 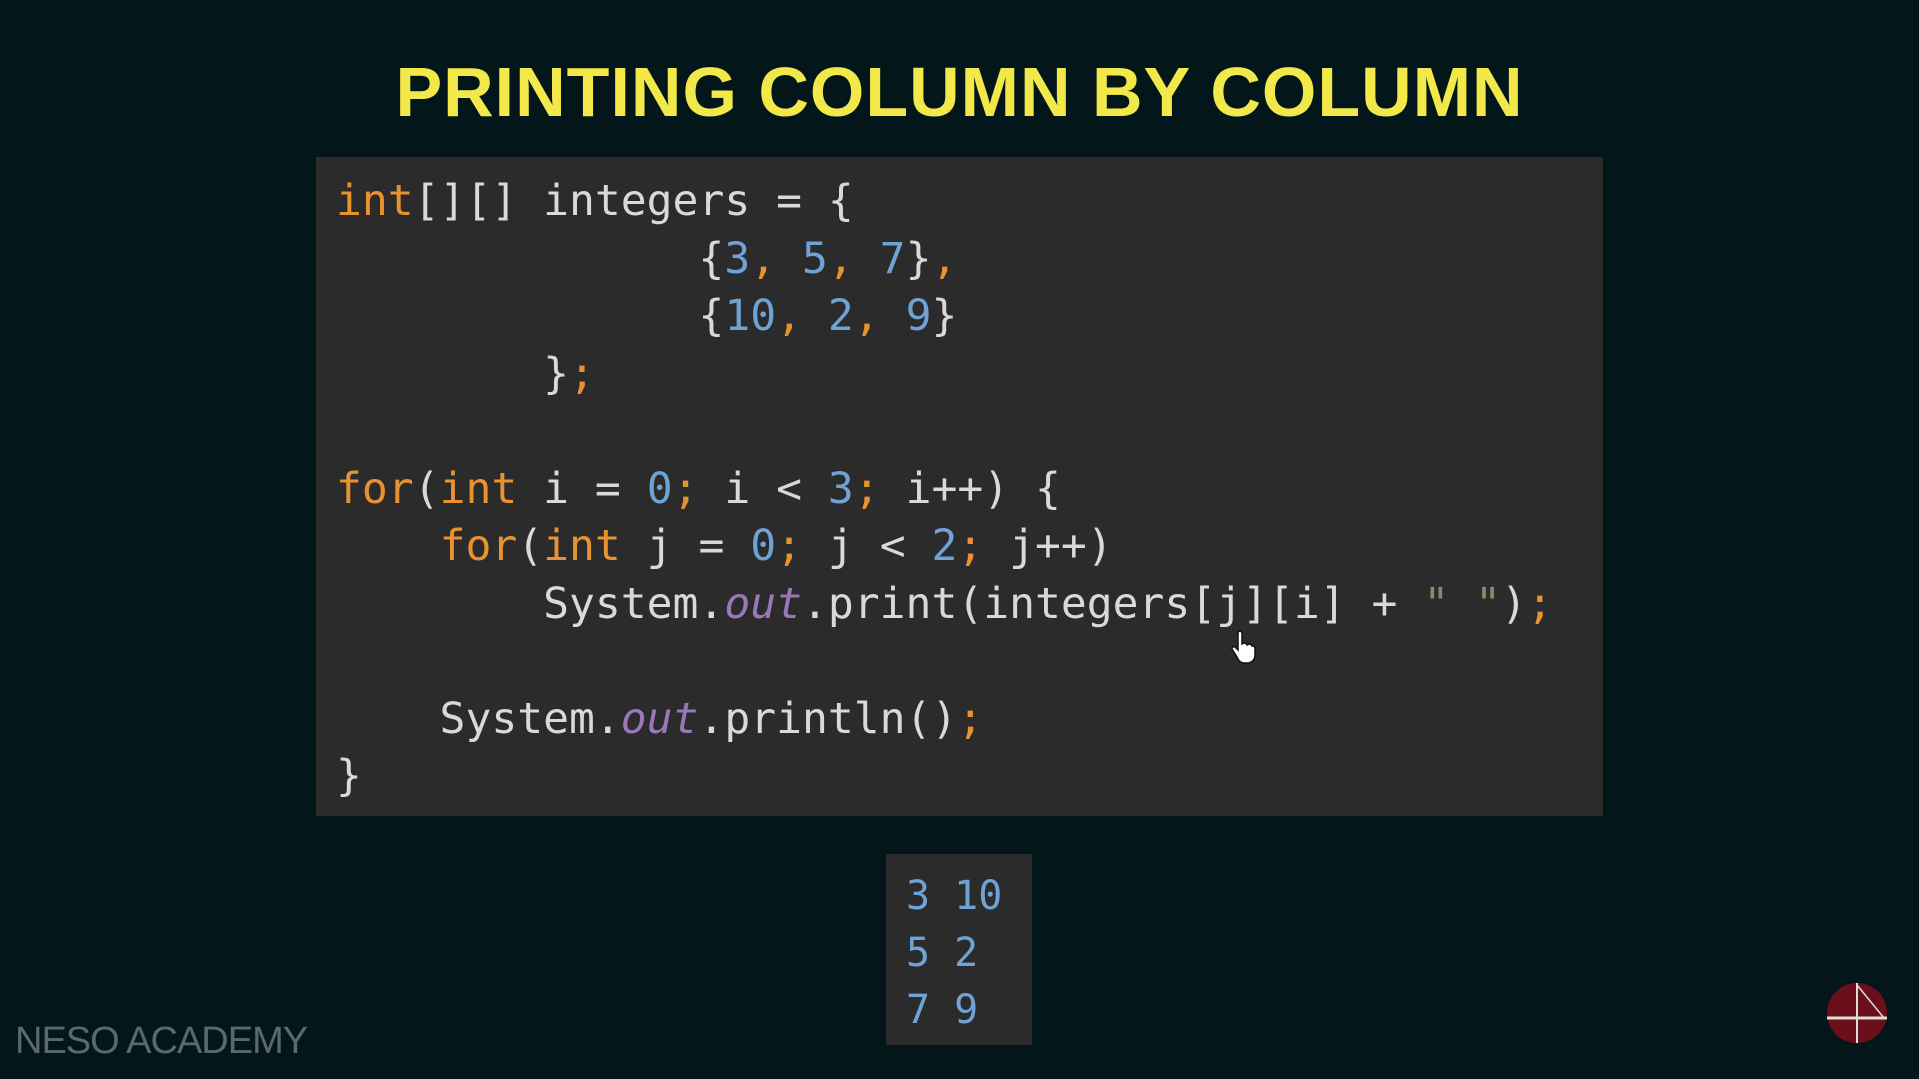 I want to click on code-line: for(int i = 0; i < 3; i++) {, so click(x=944, y=490).